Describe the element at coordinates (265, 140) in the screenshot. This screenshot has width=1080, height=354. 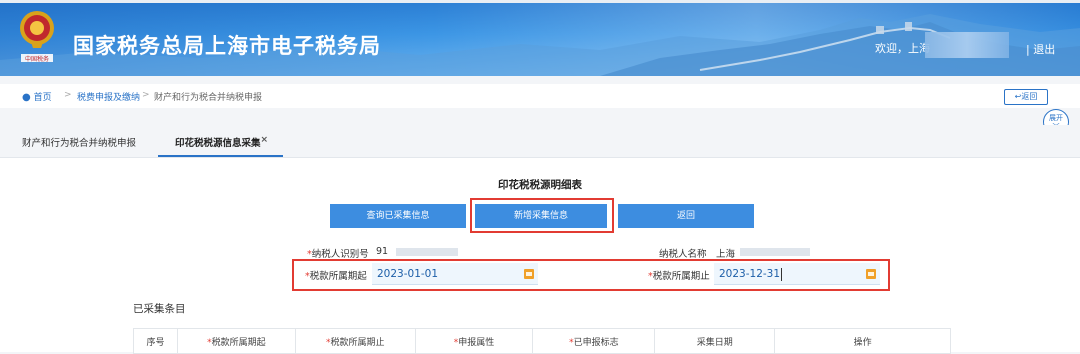
I see `close-icon: ×` at that location.